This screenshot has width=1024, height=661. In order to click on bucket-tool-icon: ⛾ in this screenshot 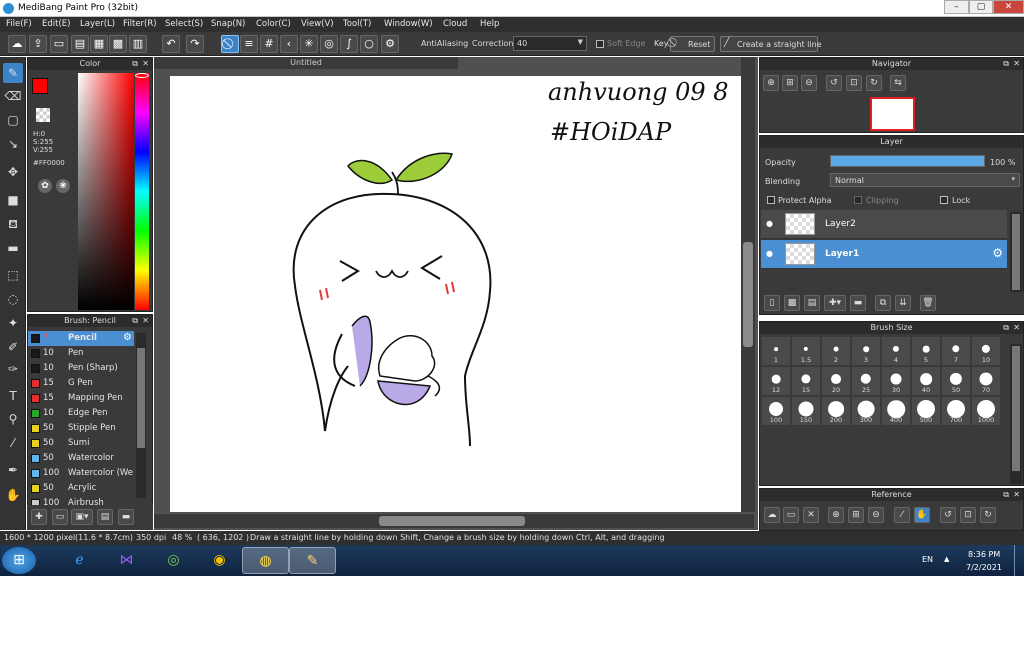, I will do `click(13, 224)`.